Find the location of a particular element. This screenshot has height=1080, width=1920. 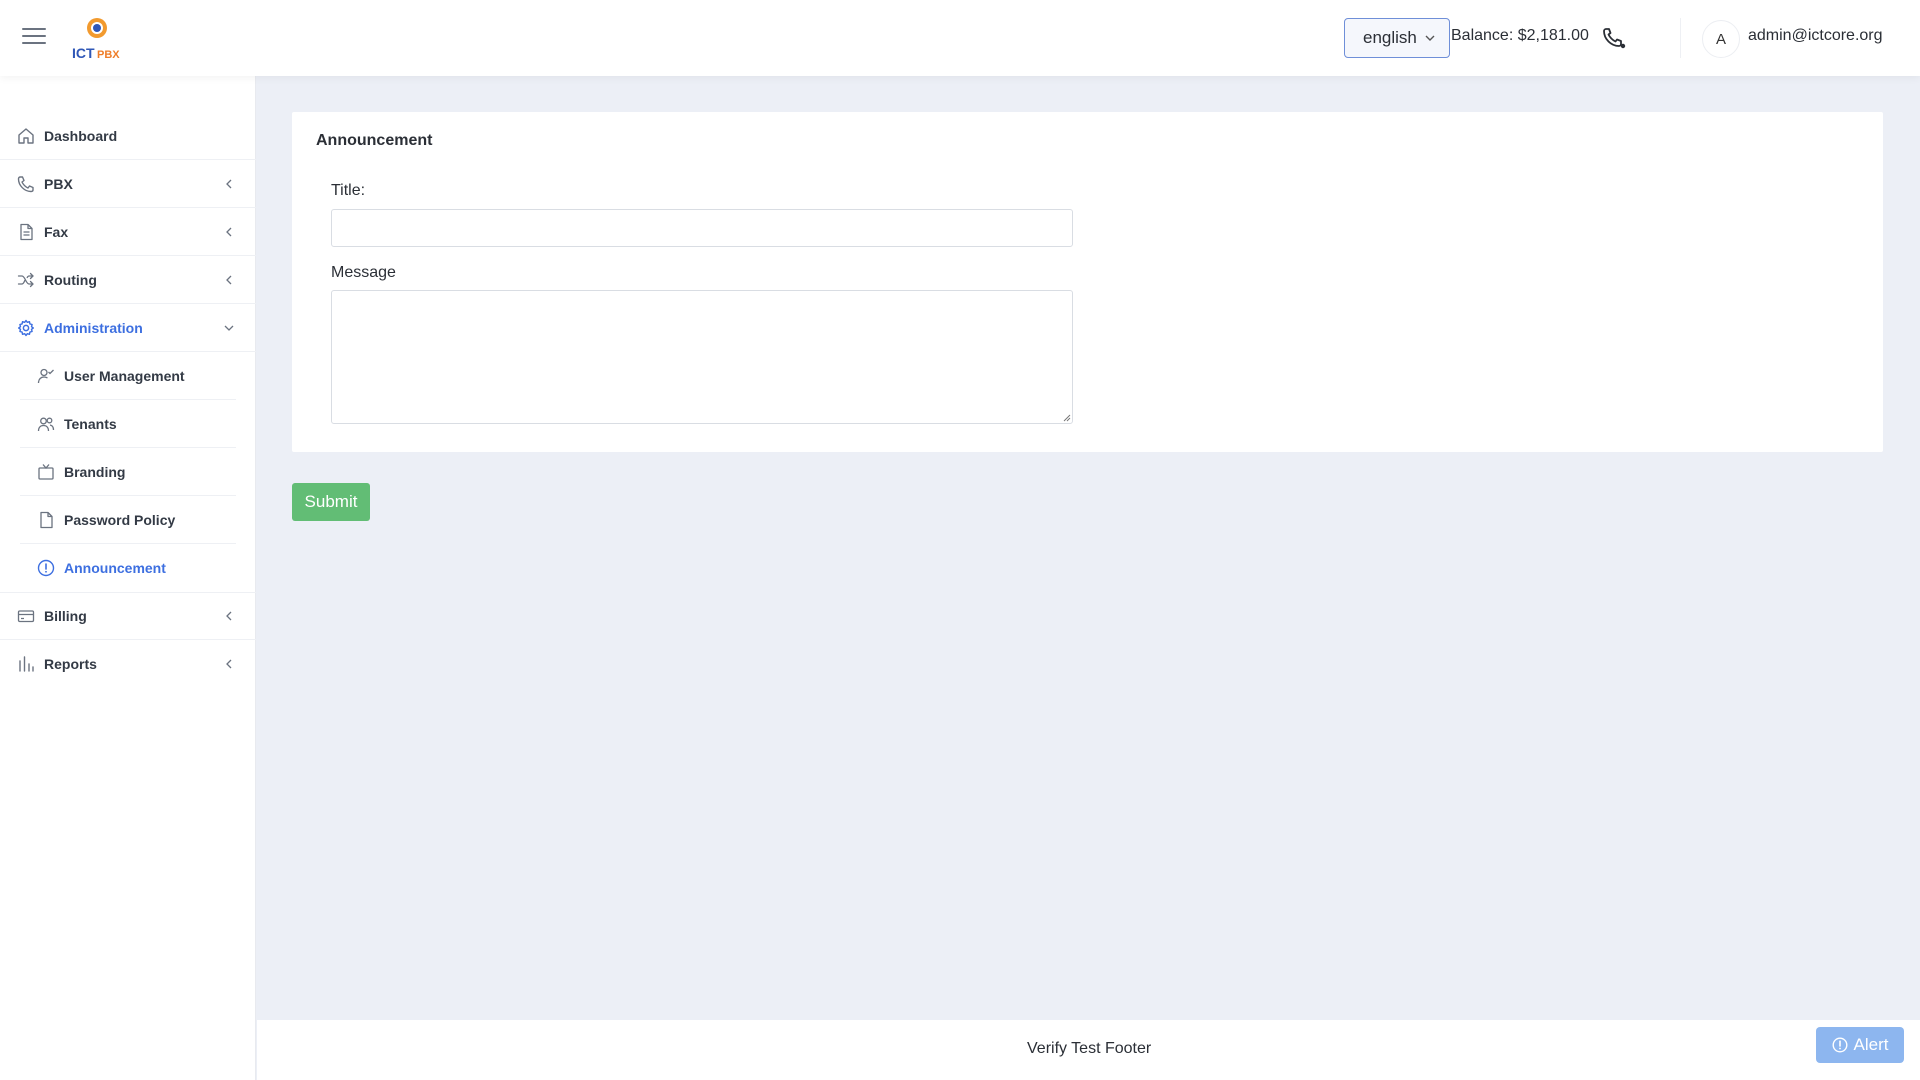

file-icon is located at coordinates (46, 519).